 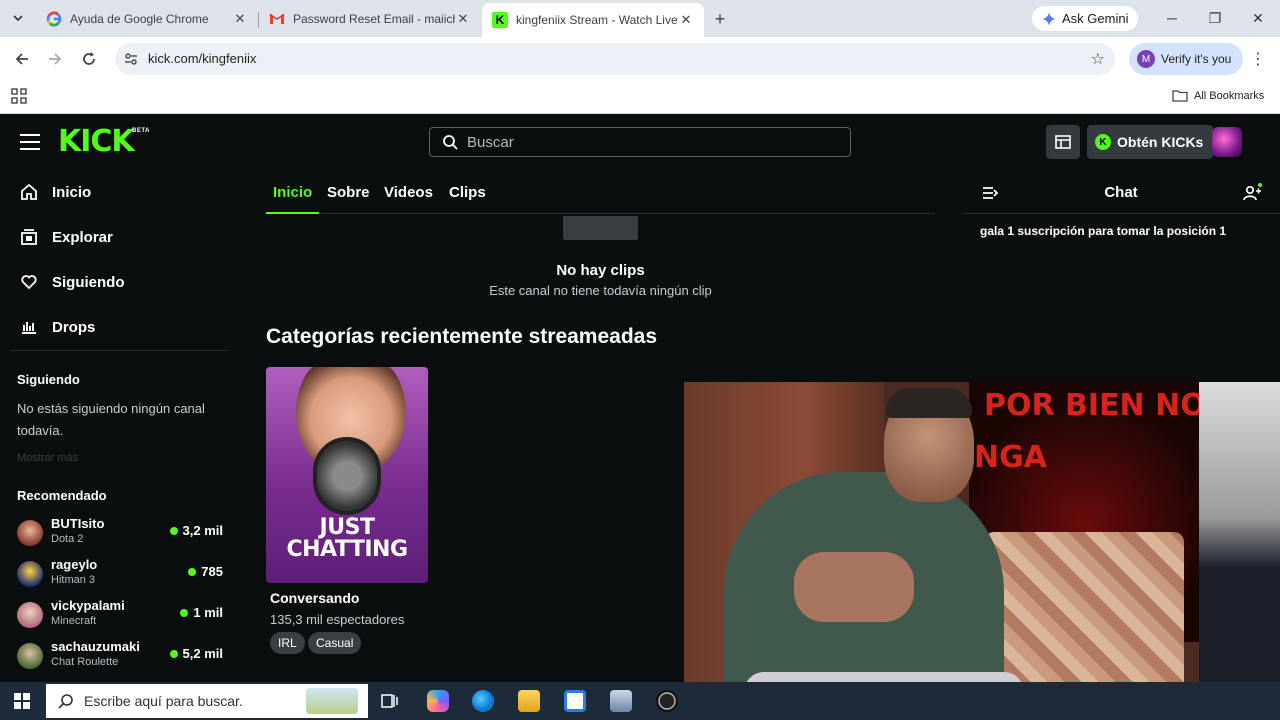 I want to click on card-title-line: JUST, so click(x=347, y=527).